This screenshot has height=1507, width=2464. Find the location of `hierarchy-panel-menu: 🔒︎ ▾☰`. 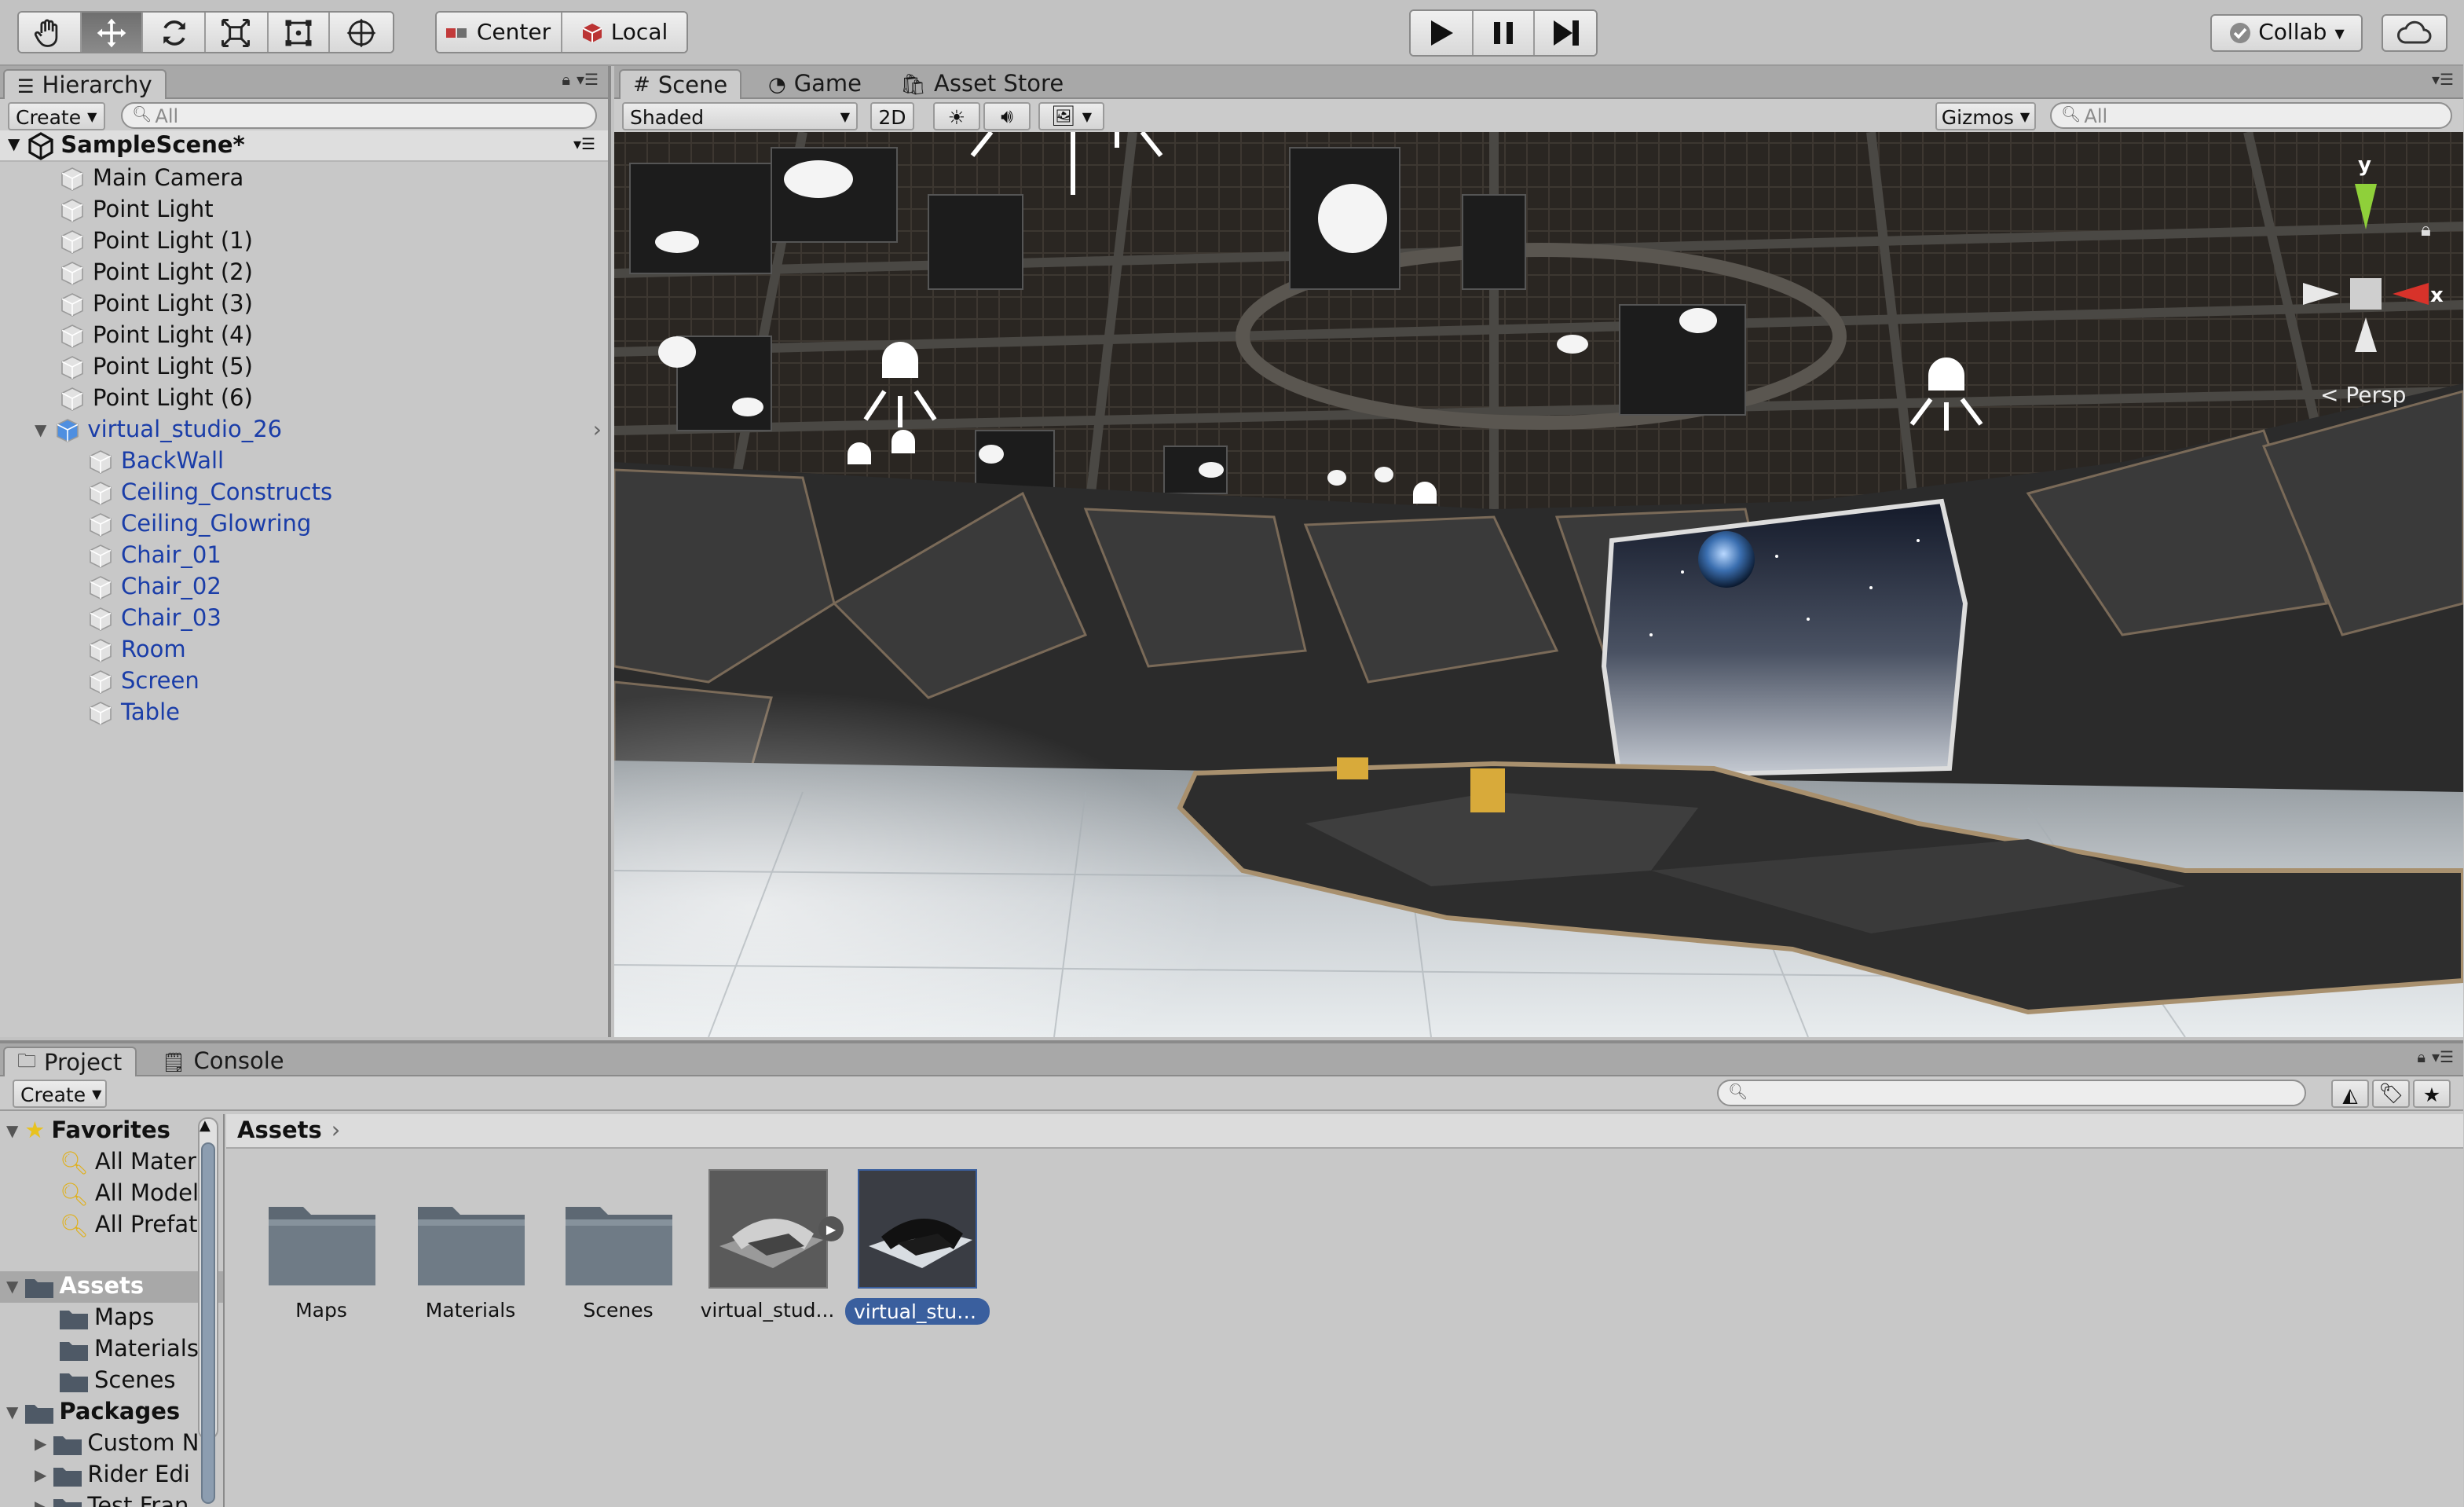

hierarchy-panel-menu: 🔒︎ ▾☰ is located at coordinates (580, 81).